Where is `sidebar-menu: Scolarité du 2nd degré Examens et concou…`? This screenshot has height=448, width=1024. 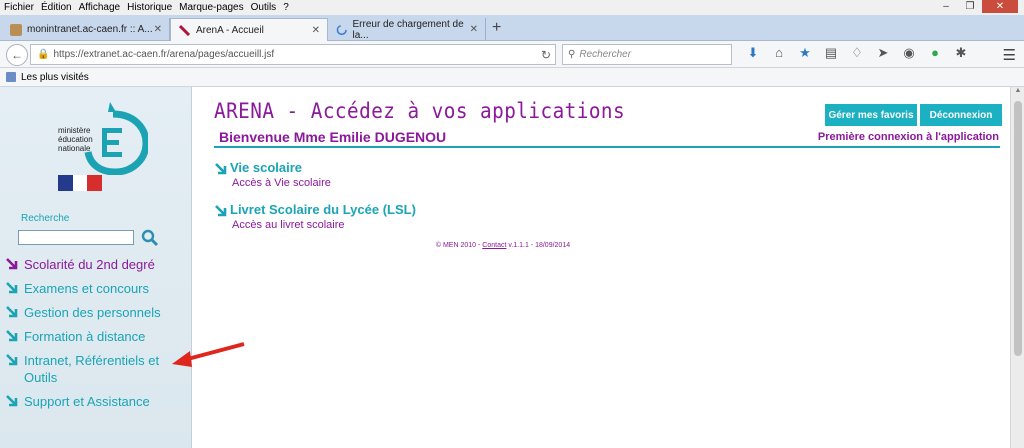
sidebar-menu: Scolarité du 2nd degré Examens et concou… is located at coordinates (96, 336).